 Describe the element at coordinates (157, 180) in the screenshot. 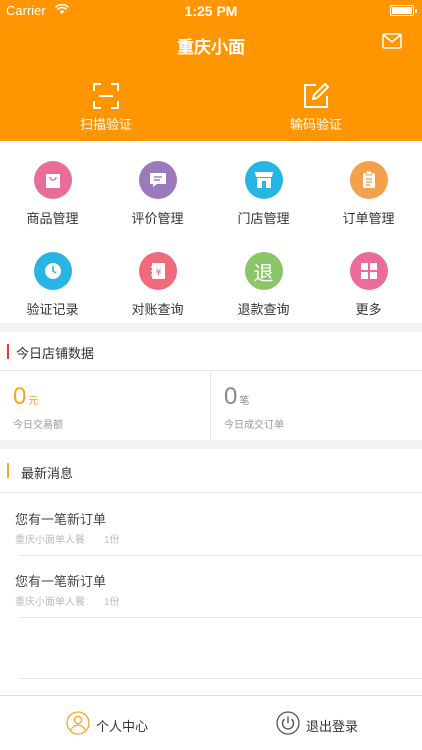

I see `message-icon` at that location.